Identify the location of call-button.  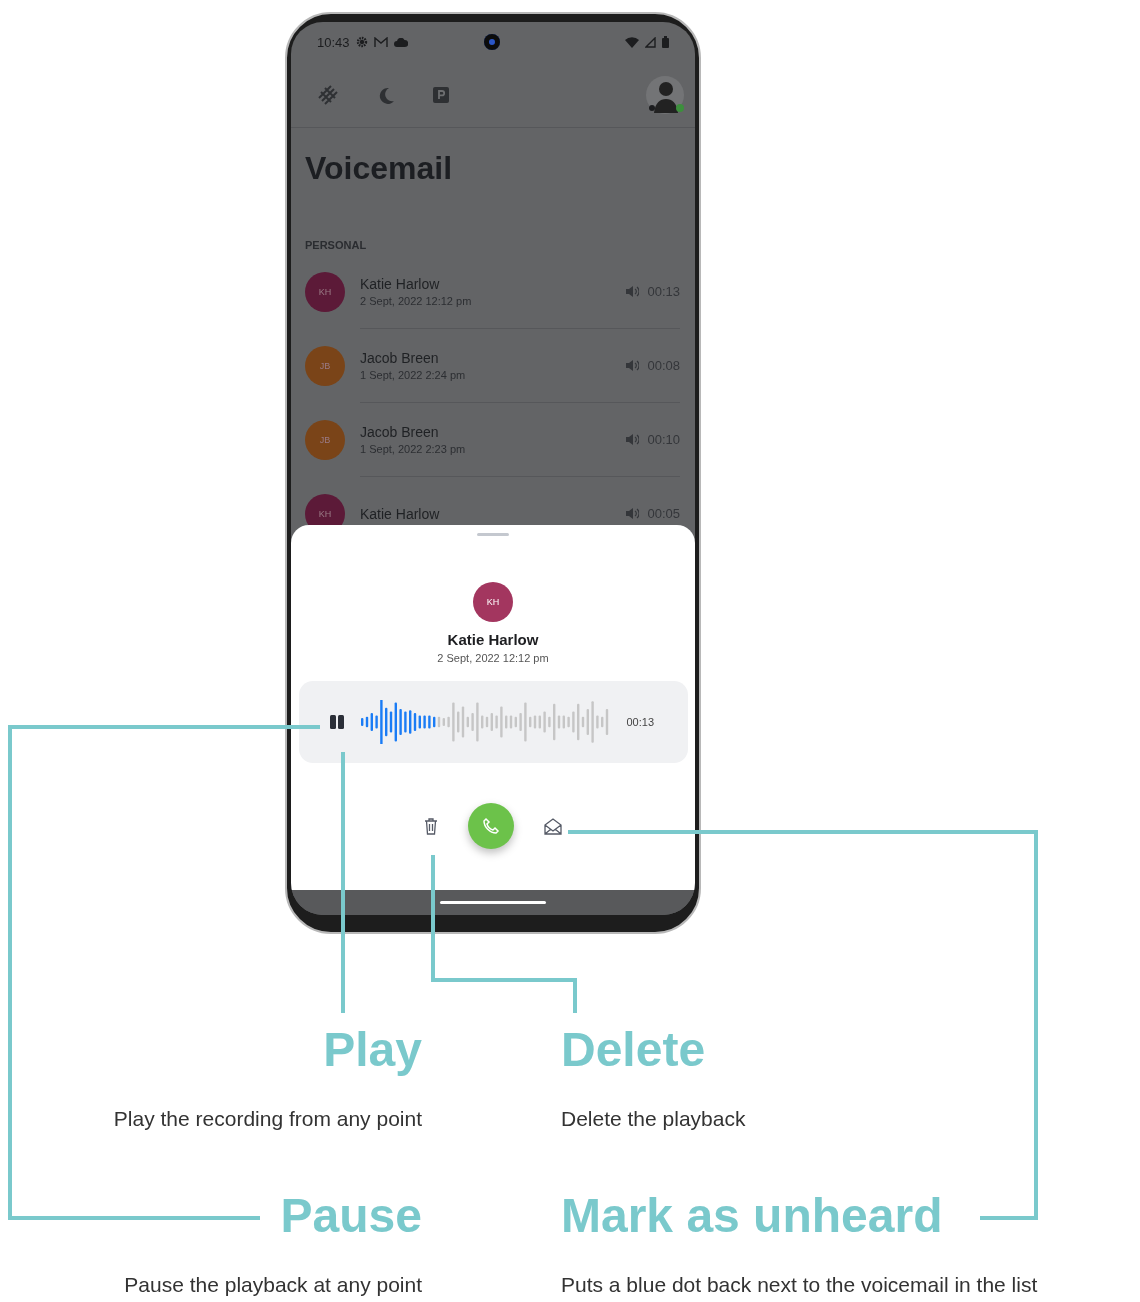
(491, 826).